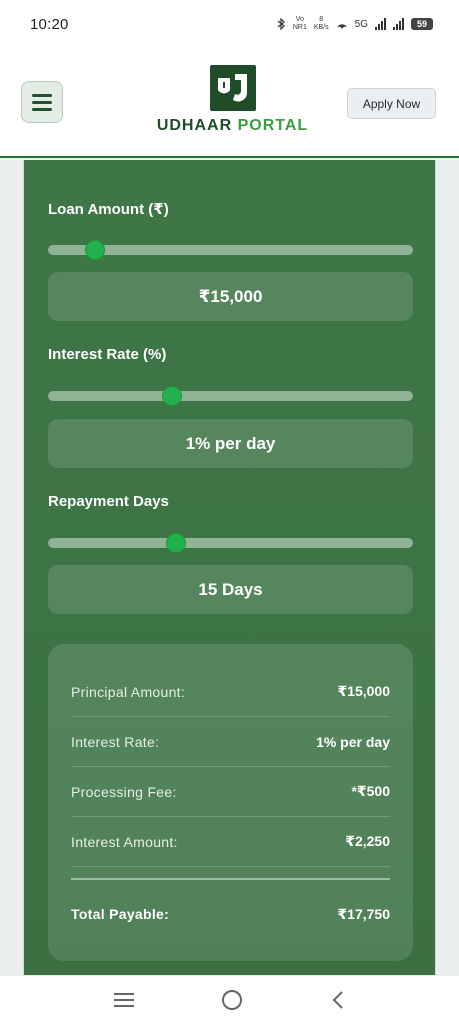  Describe the element at coordinates (230, 443) in the screenshot. I see `interest-rate-value: 1% per day` at that location.